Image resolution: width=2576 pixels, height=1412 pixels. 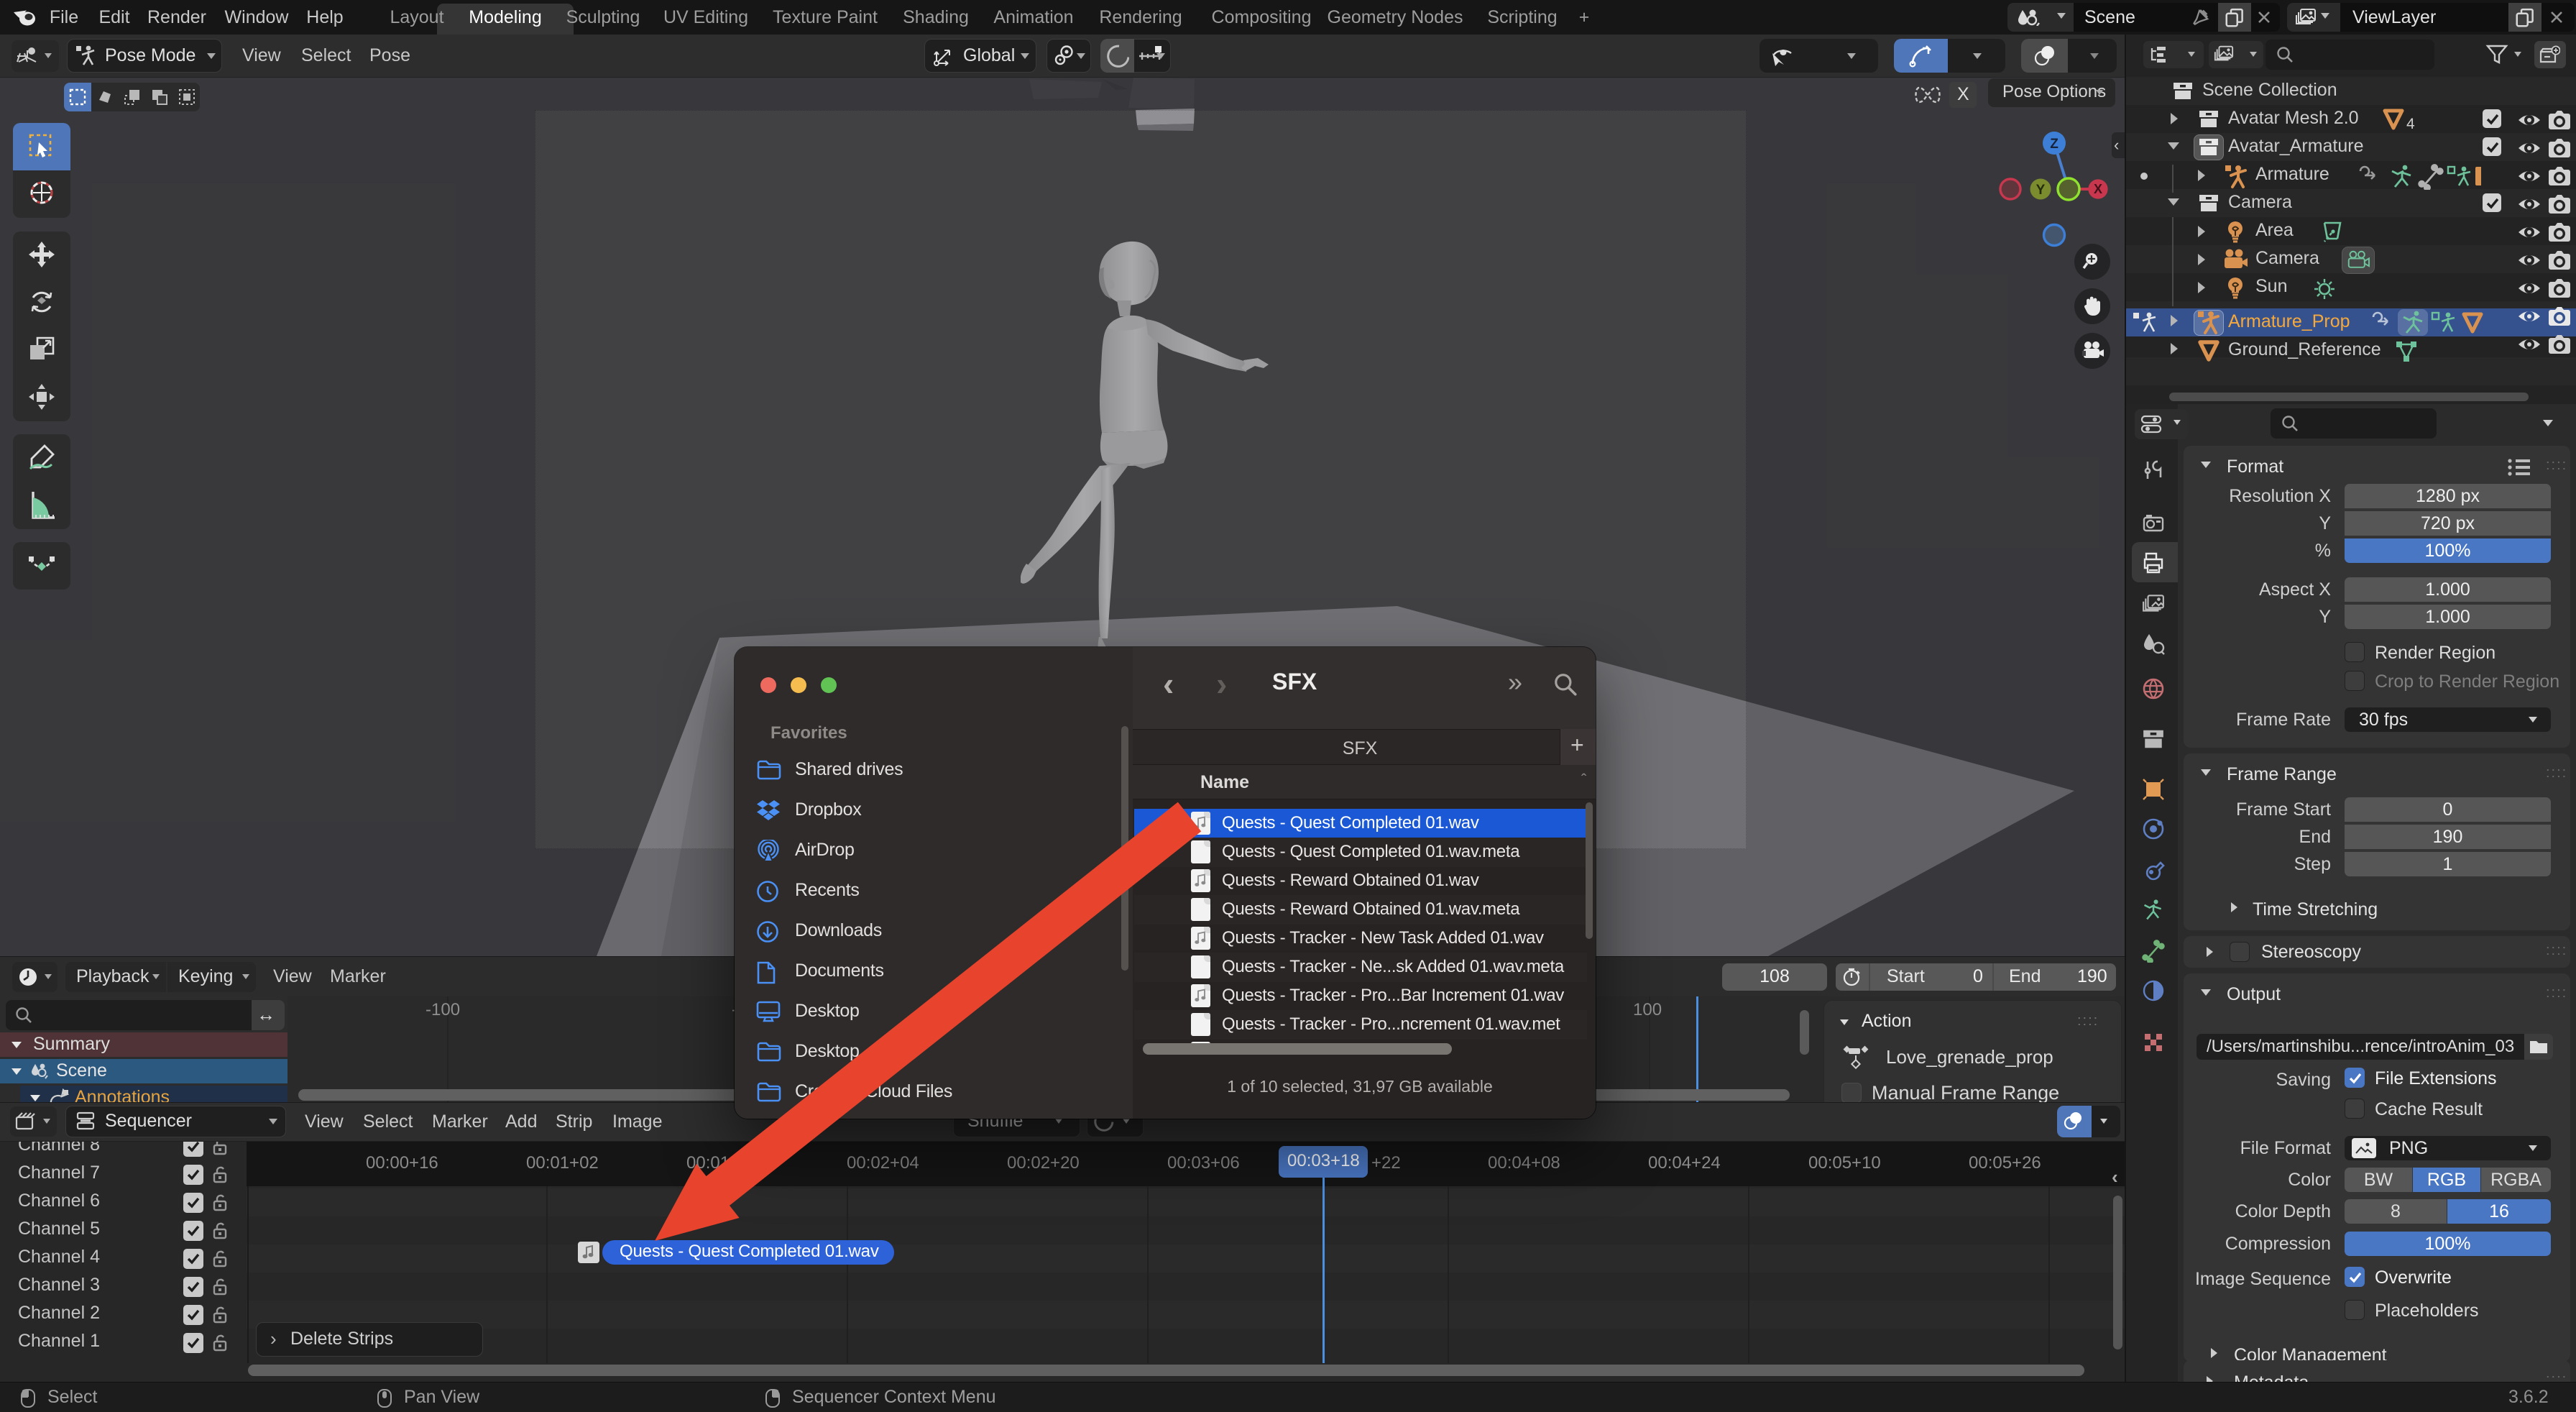 I want to click on svg-text: Y, so click(x=2041, y=190).